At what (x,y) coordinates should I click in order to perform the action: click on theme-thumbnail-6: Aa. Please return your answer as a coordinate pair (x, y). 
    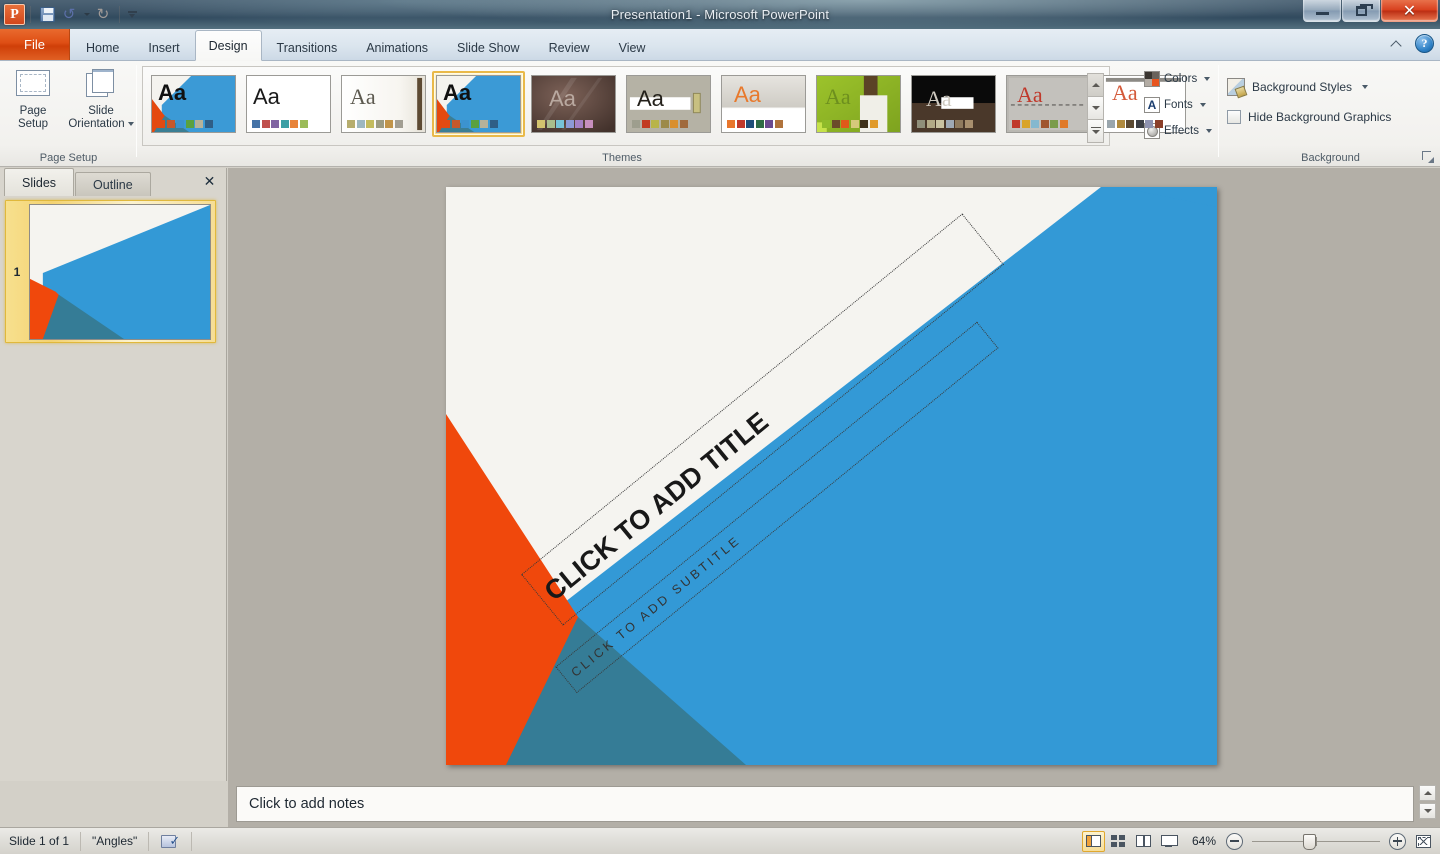
    Looking at the image, I should click on (763, 104).